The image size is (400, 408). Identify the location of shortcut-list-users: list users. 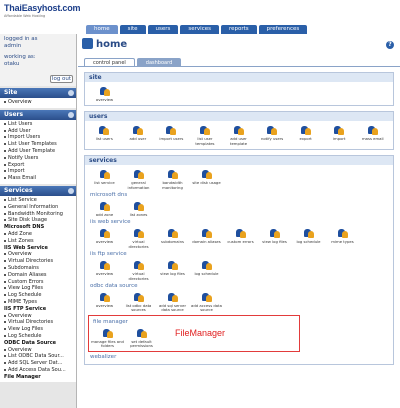
(104, 134).